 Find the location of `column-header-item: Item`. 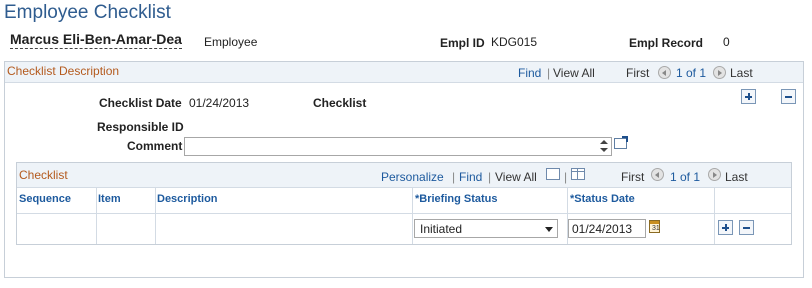

column-header-item: Item is located at coordinates (109, 199).